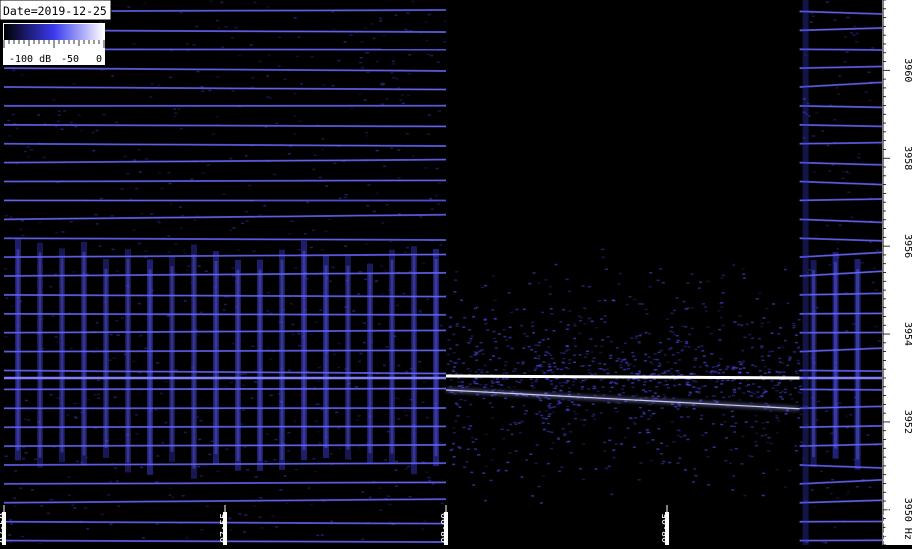 The width and height of the screenshot is (912, 549). I want to click on y-tick-label: 3960, so click(907, 70).